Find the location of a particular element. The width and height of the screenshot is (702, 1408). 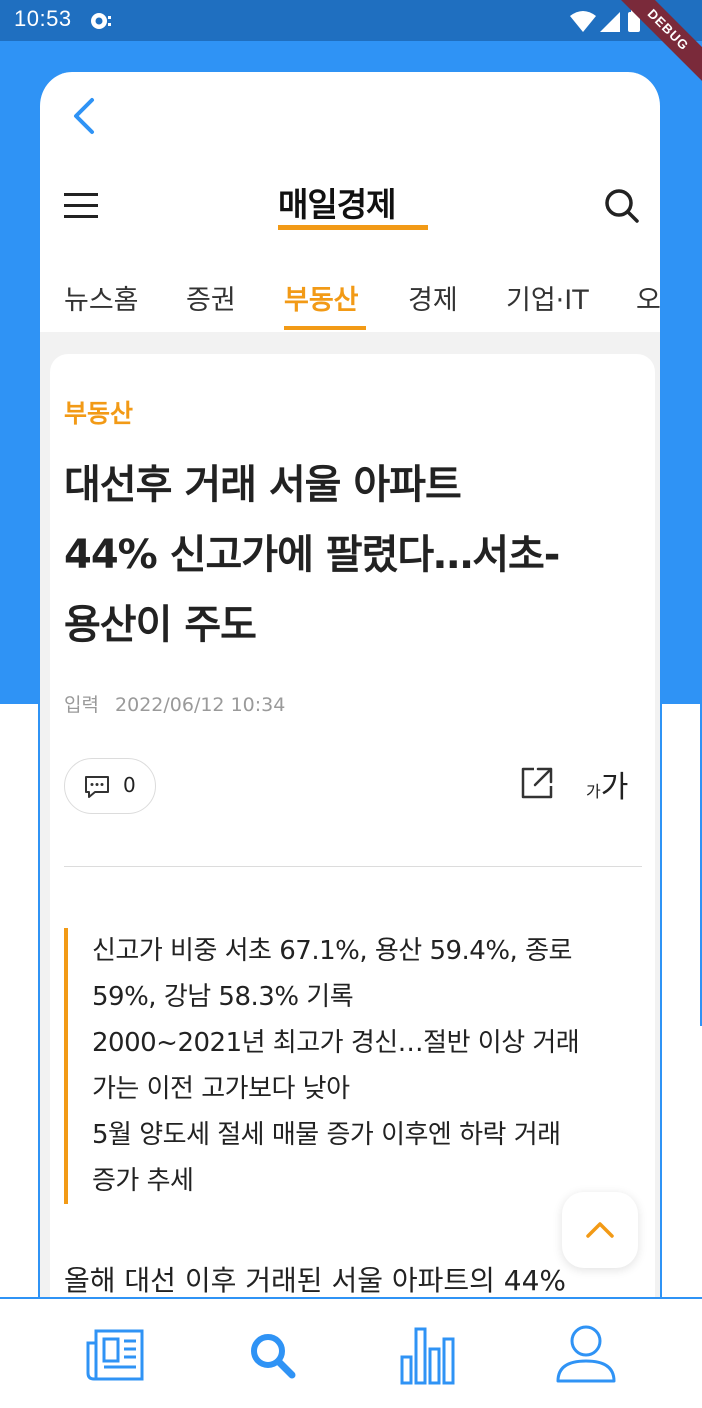

nav-news is located at coordinates (114, 1355).